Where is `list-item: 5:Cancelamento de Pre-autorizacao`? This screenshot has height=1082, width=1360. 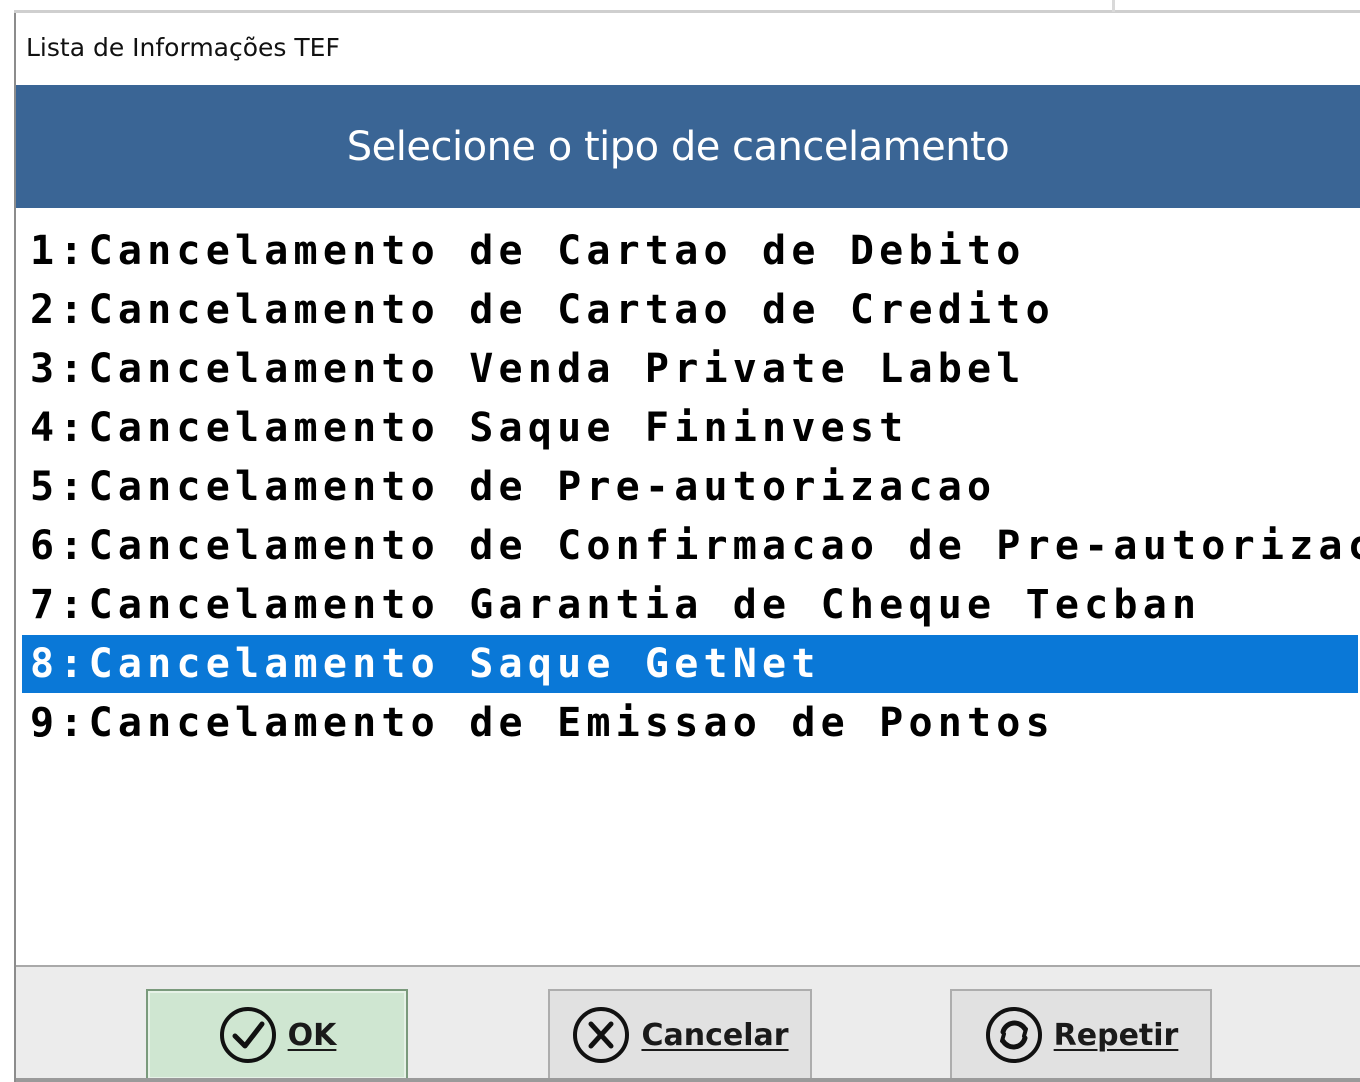
list-item: 5:Cancelamento de Pre-autorizacao is located at coordinates (690, 487).